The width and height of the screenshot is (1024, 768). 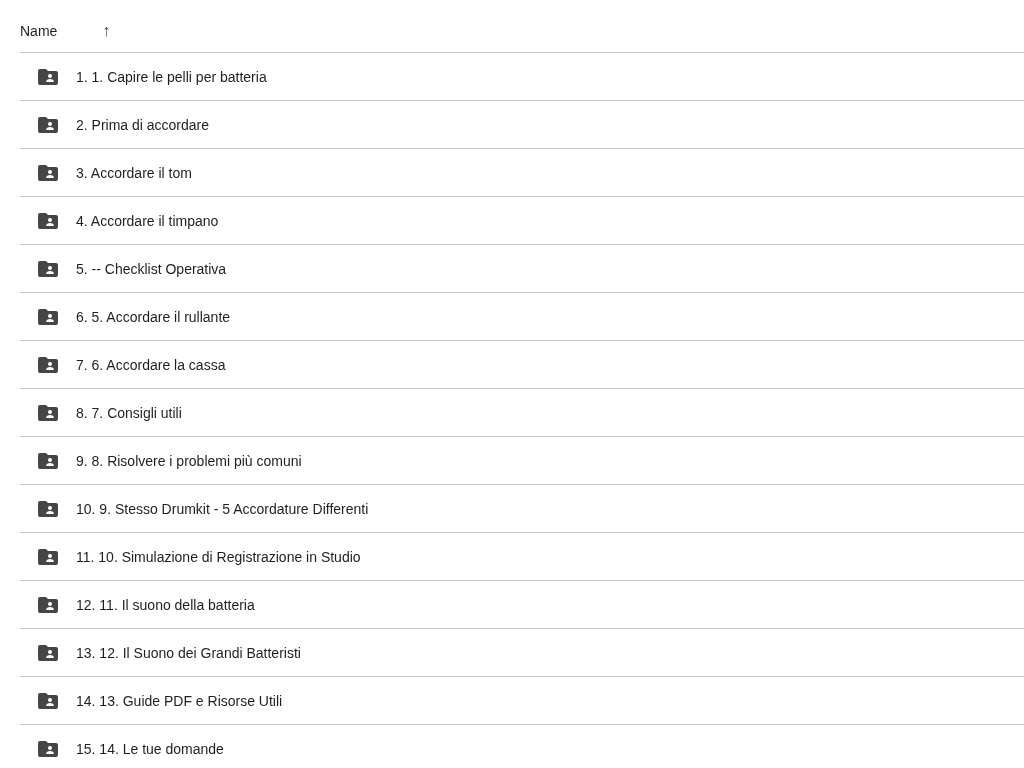 I want to click on folder-row: 5. -- Checklist Operativa, so click(x=522, y=269).